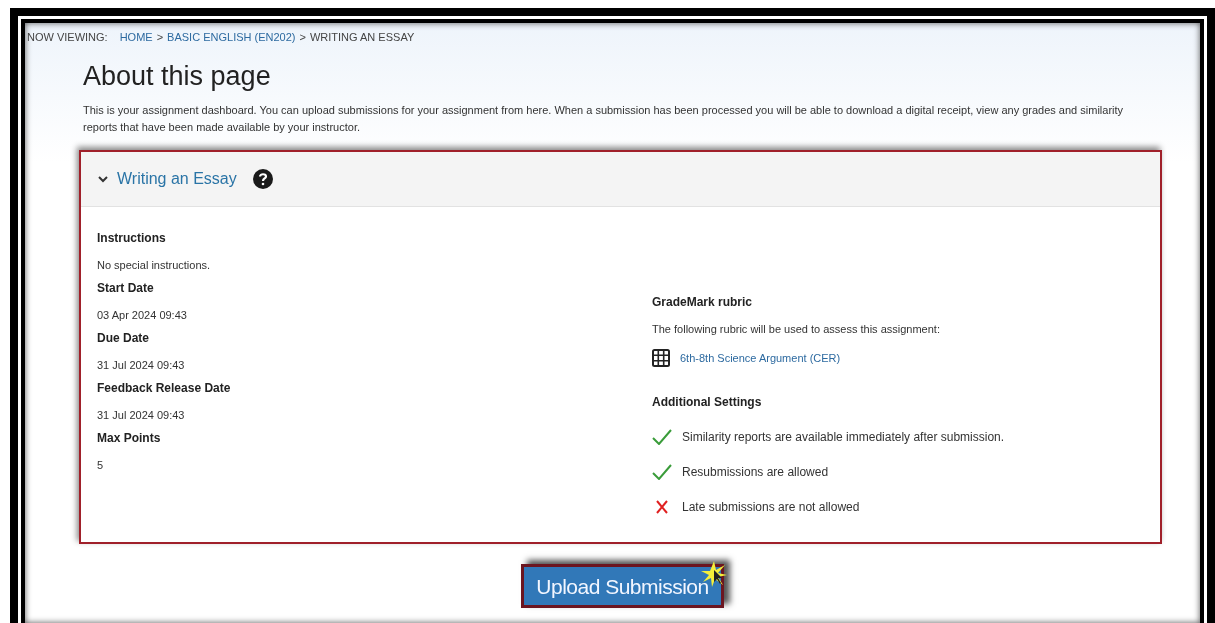 The height and width of the screenshot is (623, 1215). What do you see at coordinates (707, 402) in the screenshot?
I see `settings-label: Additional Settings` at bounding box center [707, 402].